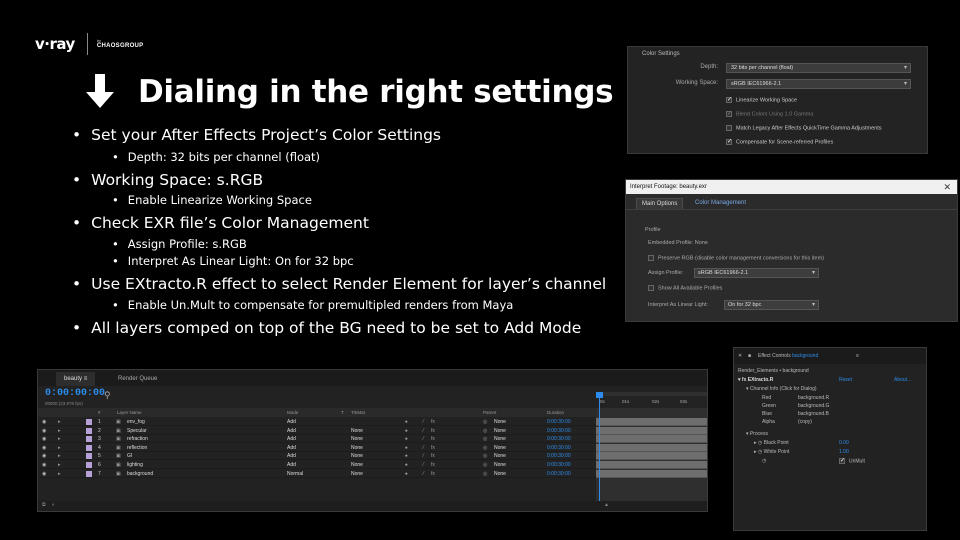  What do you see at coordinates (844, 452) in the screenshot?
I see `white-point-value: 1.00` at bounding box center [844, 452].